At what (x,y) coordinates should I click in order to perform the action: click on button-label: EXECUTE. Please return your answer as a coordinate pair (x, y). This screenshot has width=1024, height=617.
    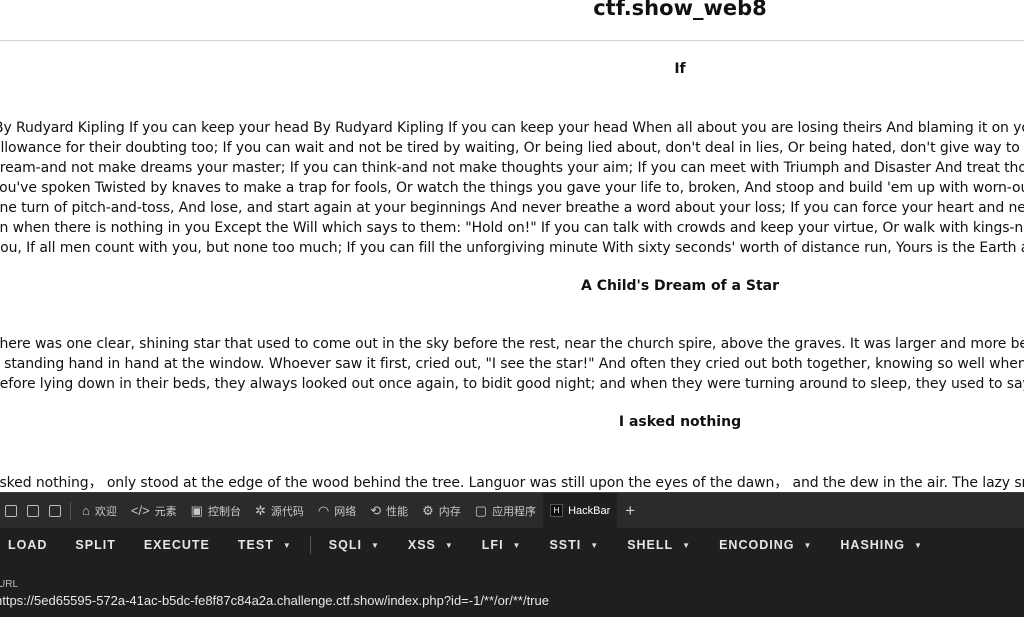
    Looking at the image, I should click on (176, 545).